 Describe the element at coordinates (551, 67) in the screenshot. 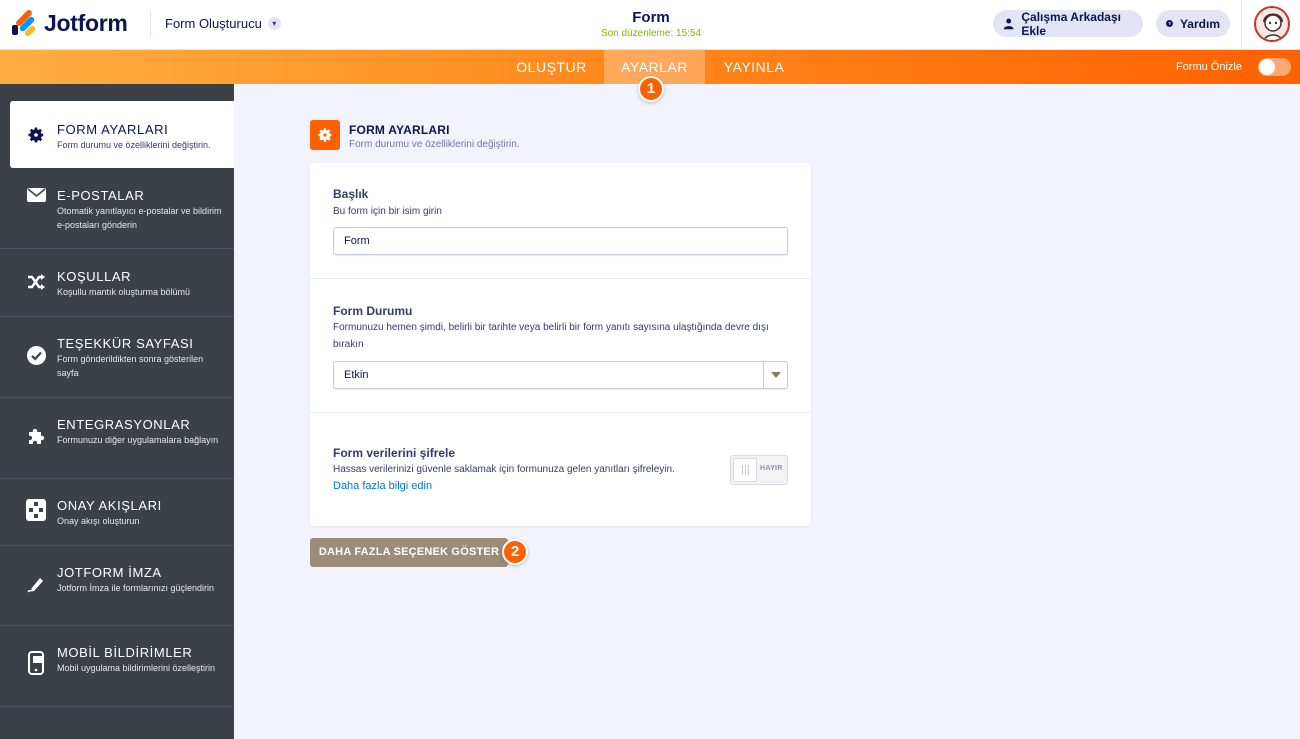

I see `tab-create: OLUŞTUR` at that location.